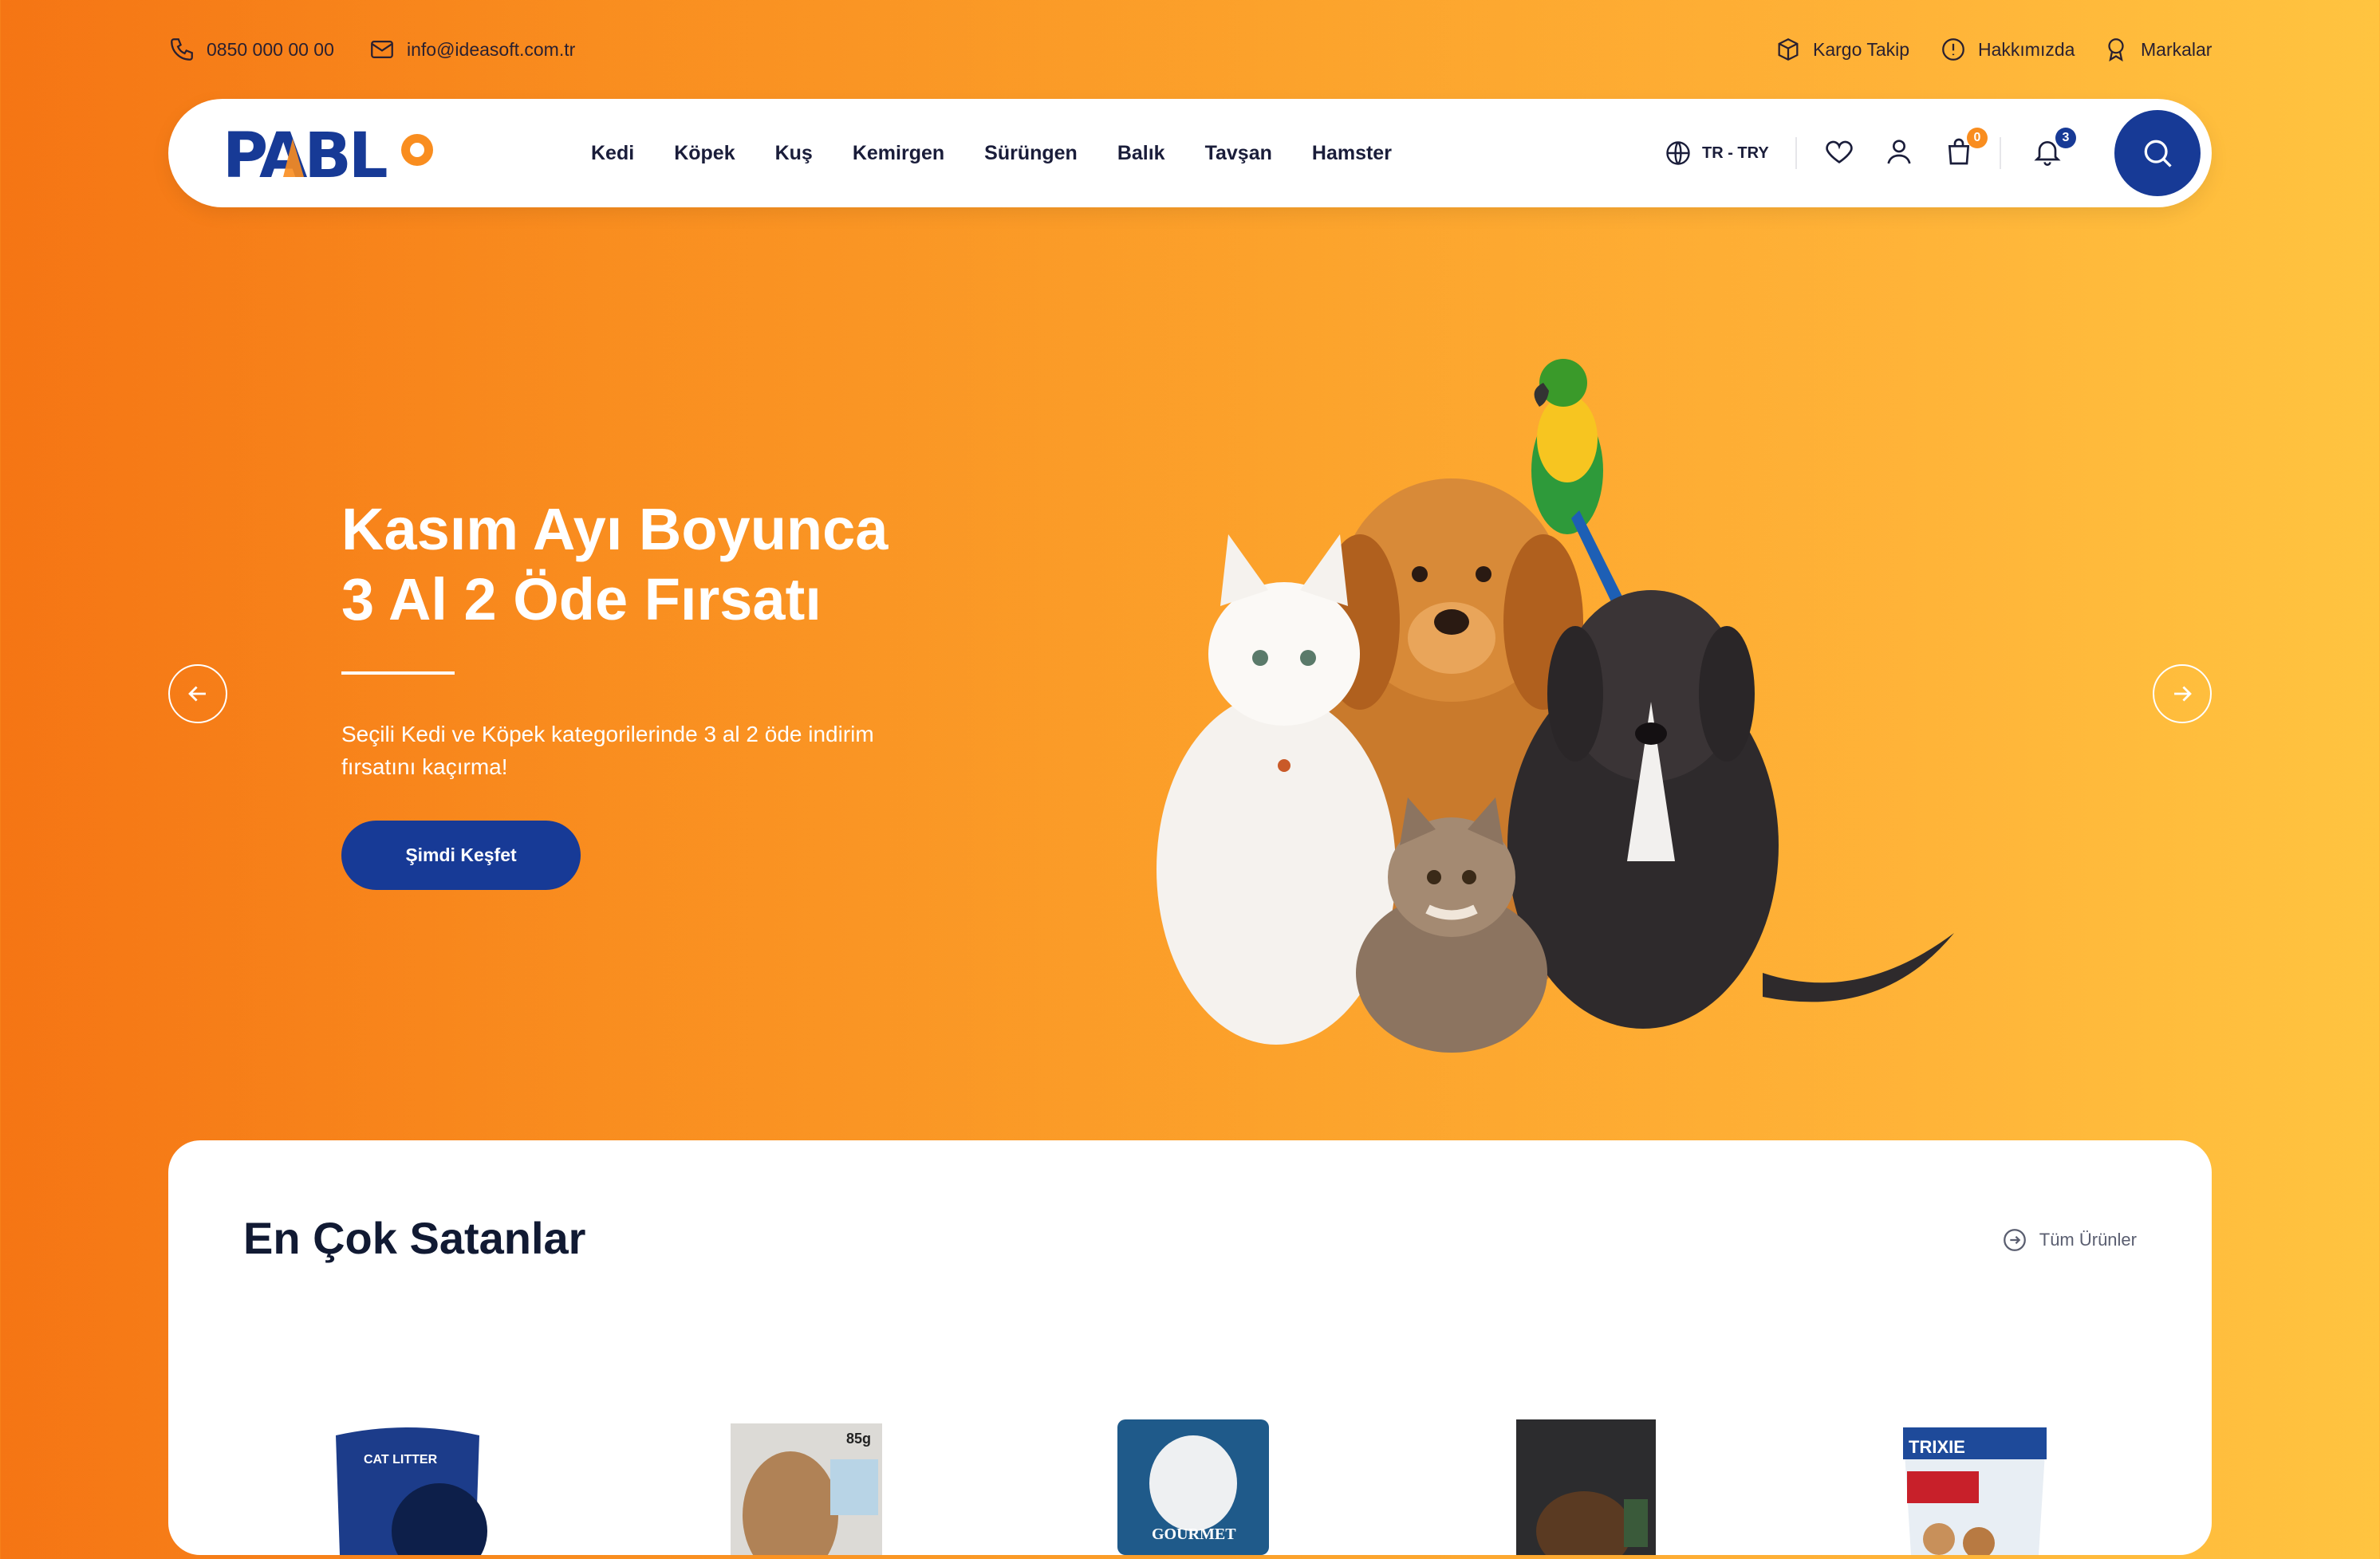 This screenshot has width=2380, height=1559. What do you see at coordinates (411, 1493) in the screenshot?
I see `product-image-cat-litter: CAT LITTER` at bounding box center [411, 1493].